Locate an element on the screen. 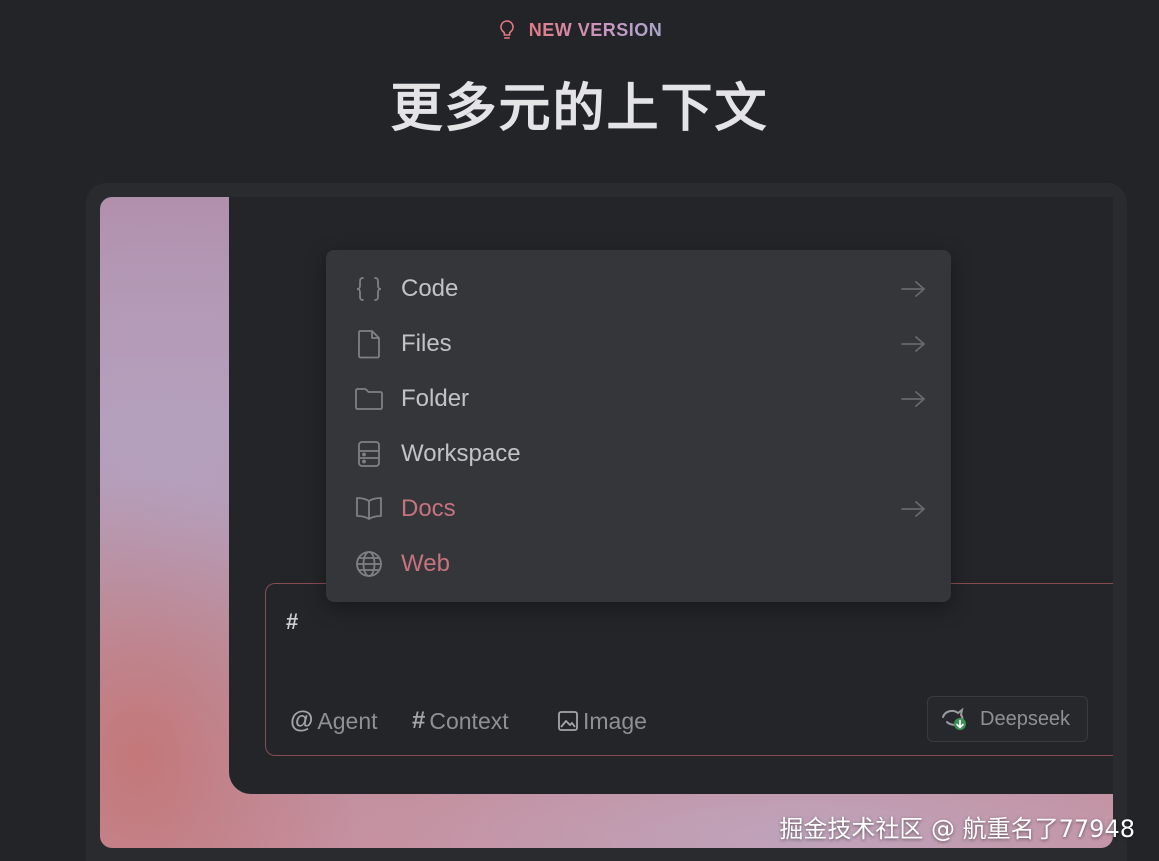 The image size is (1159, 861). chat-input-value: # is located at coordinates (292, 622).